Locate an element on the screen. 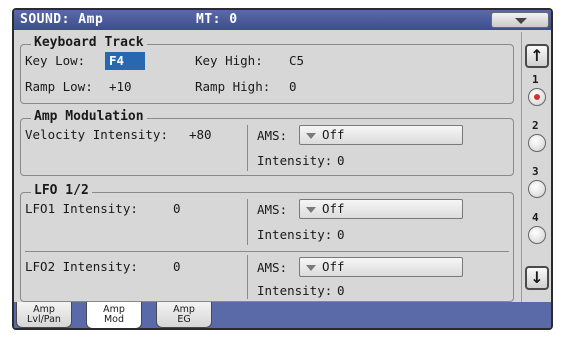 The width and height of the screenshot is (567, 338). tab-amp-lvl-pan: Amp Lvl/Pan is located at coordinates (44, 315).